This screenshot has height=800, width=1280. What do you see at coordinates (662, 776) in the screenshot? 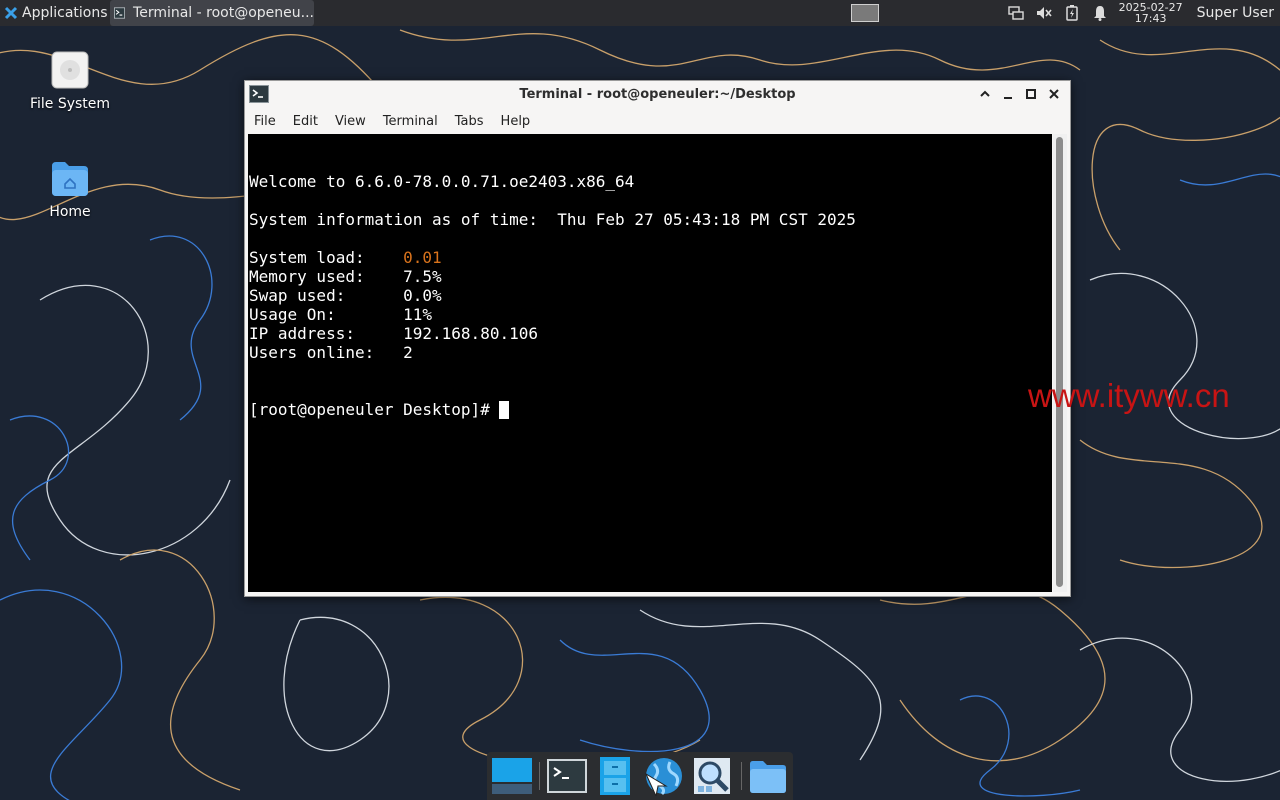
I see `web-browser-icon` at bounding box center [662, 776].